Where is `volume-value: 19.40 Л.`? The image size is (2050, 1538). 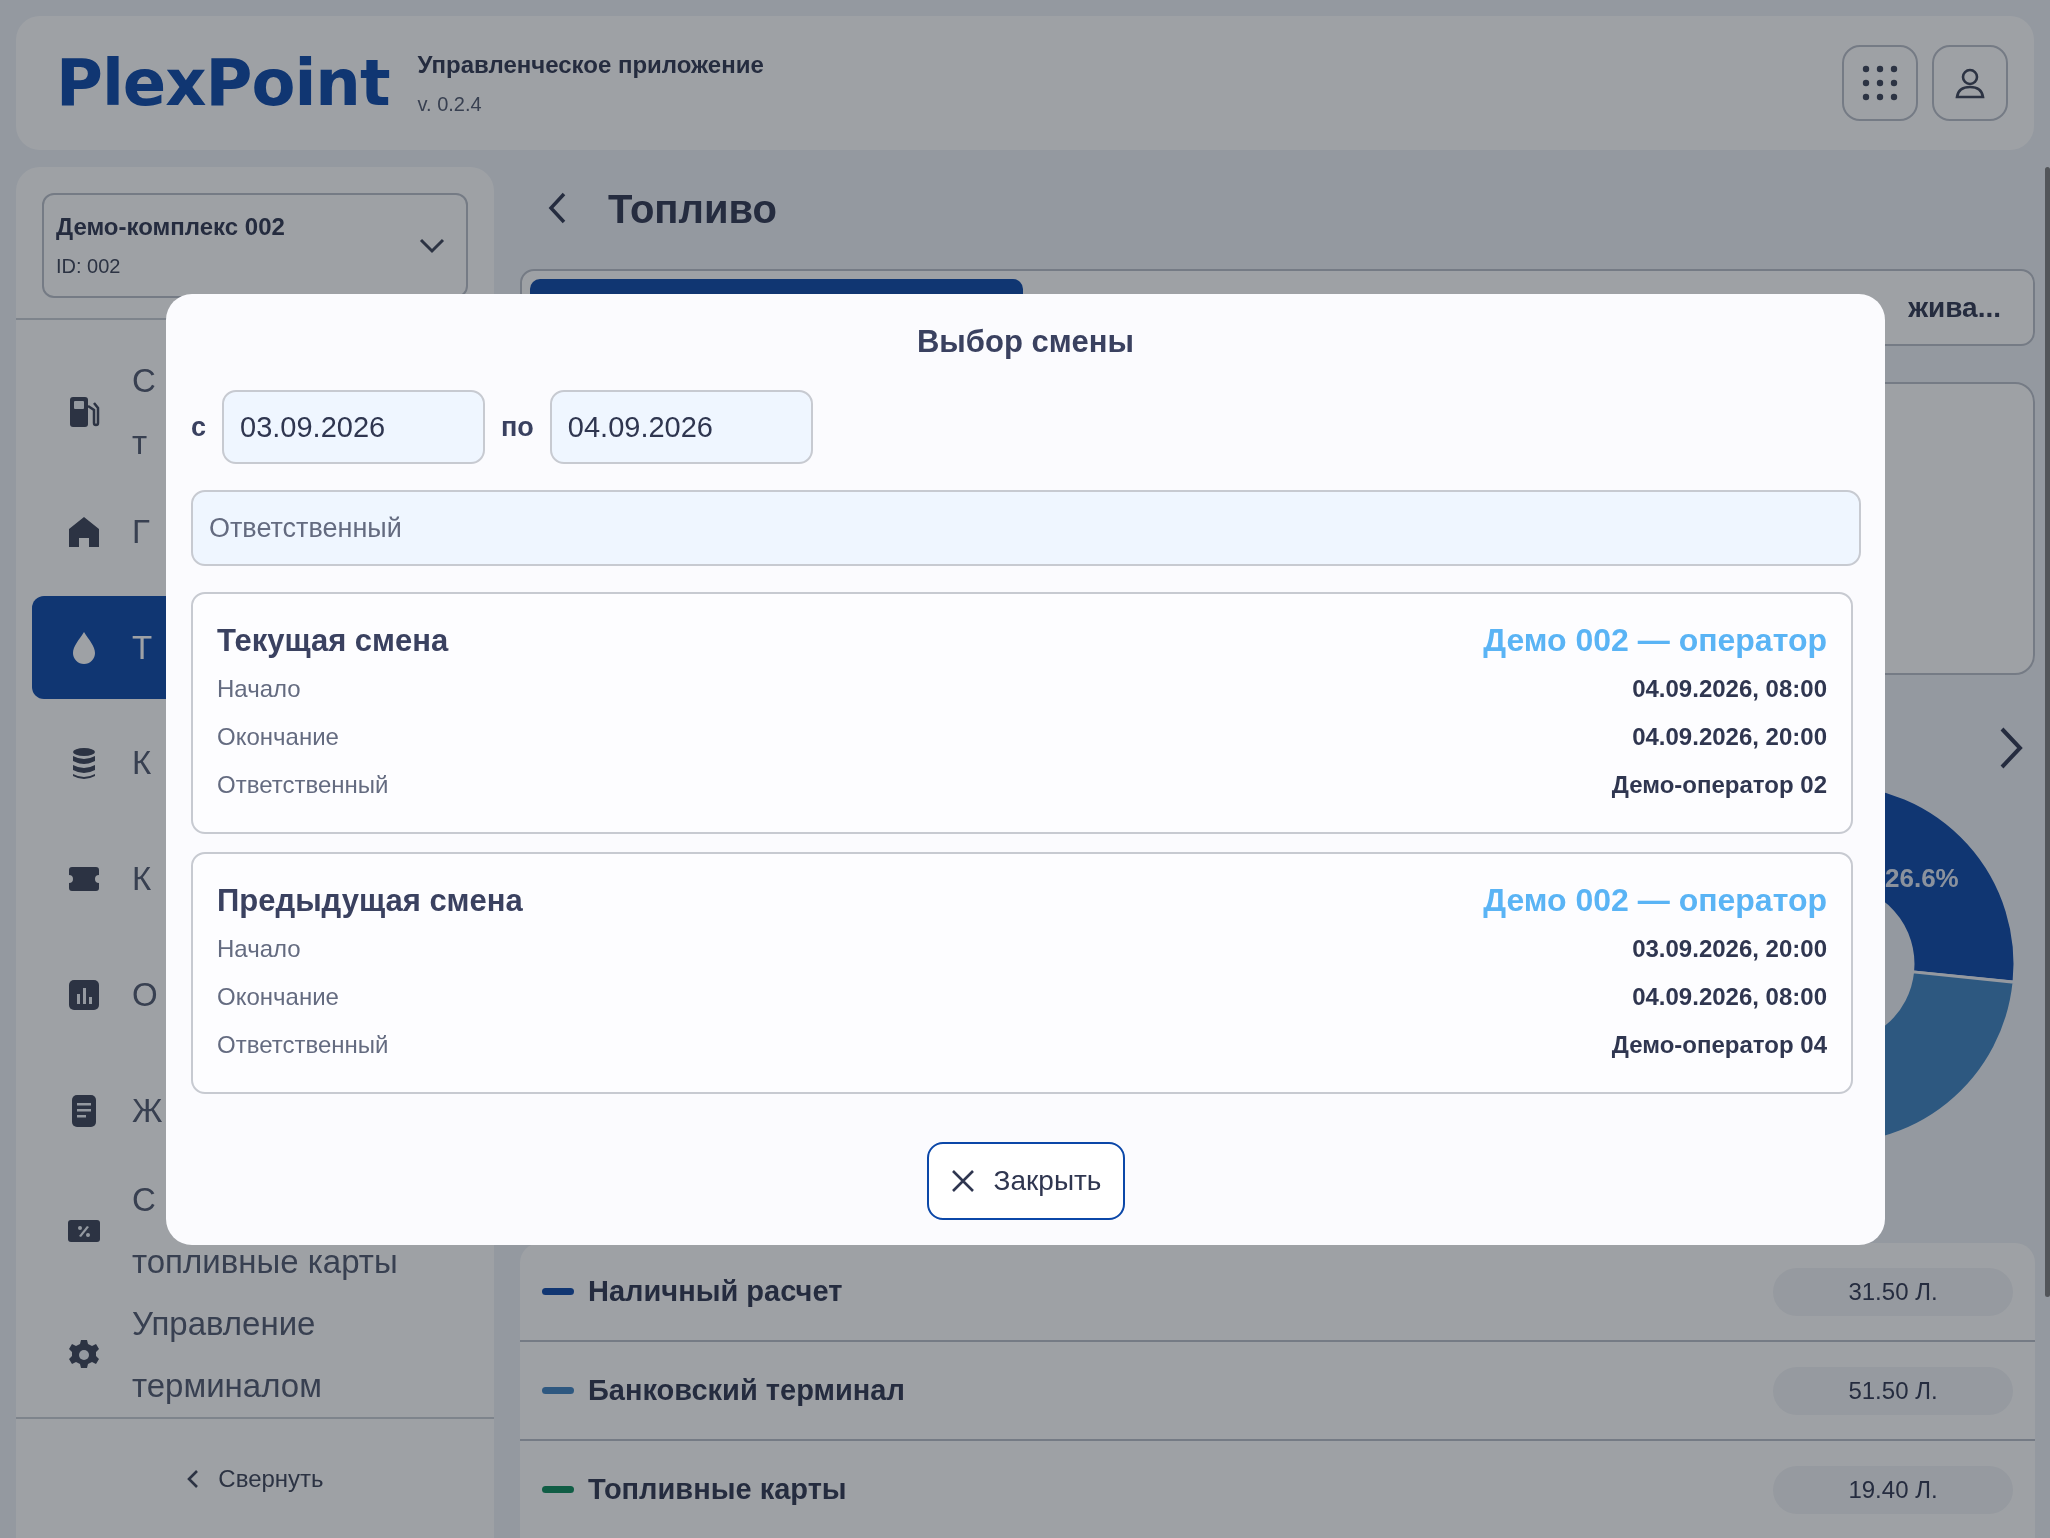 volume-value: 19.40 Л. is located at coordinates (1893, 1489).